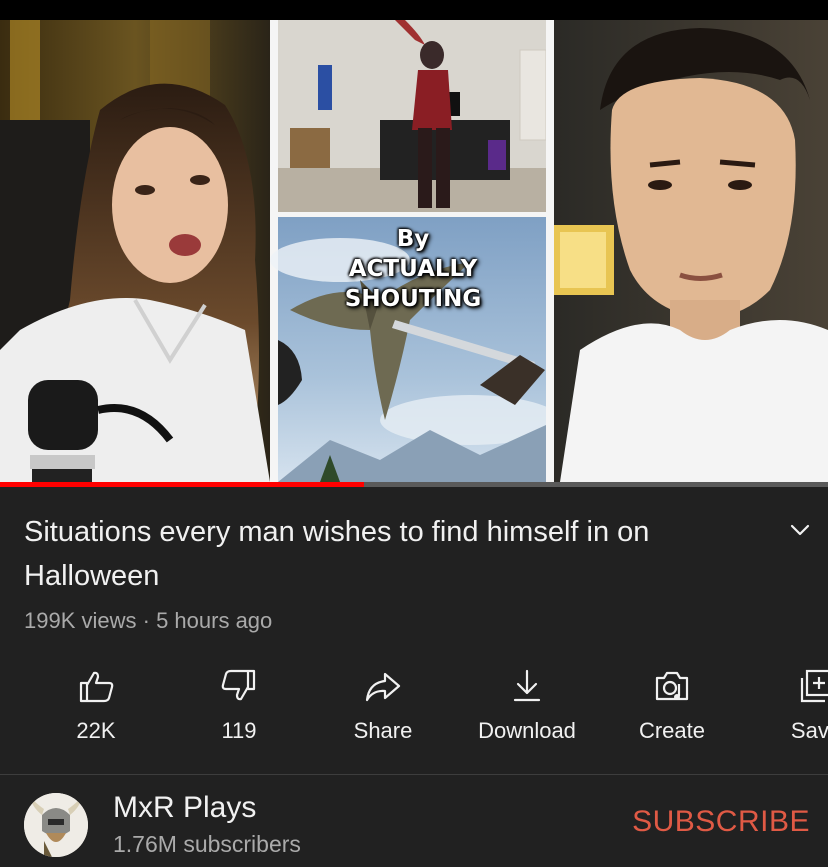 This screenshot has height=867, width=828. I want to click on overlay-line-actually: ACTUALLY, so click(413, 269).